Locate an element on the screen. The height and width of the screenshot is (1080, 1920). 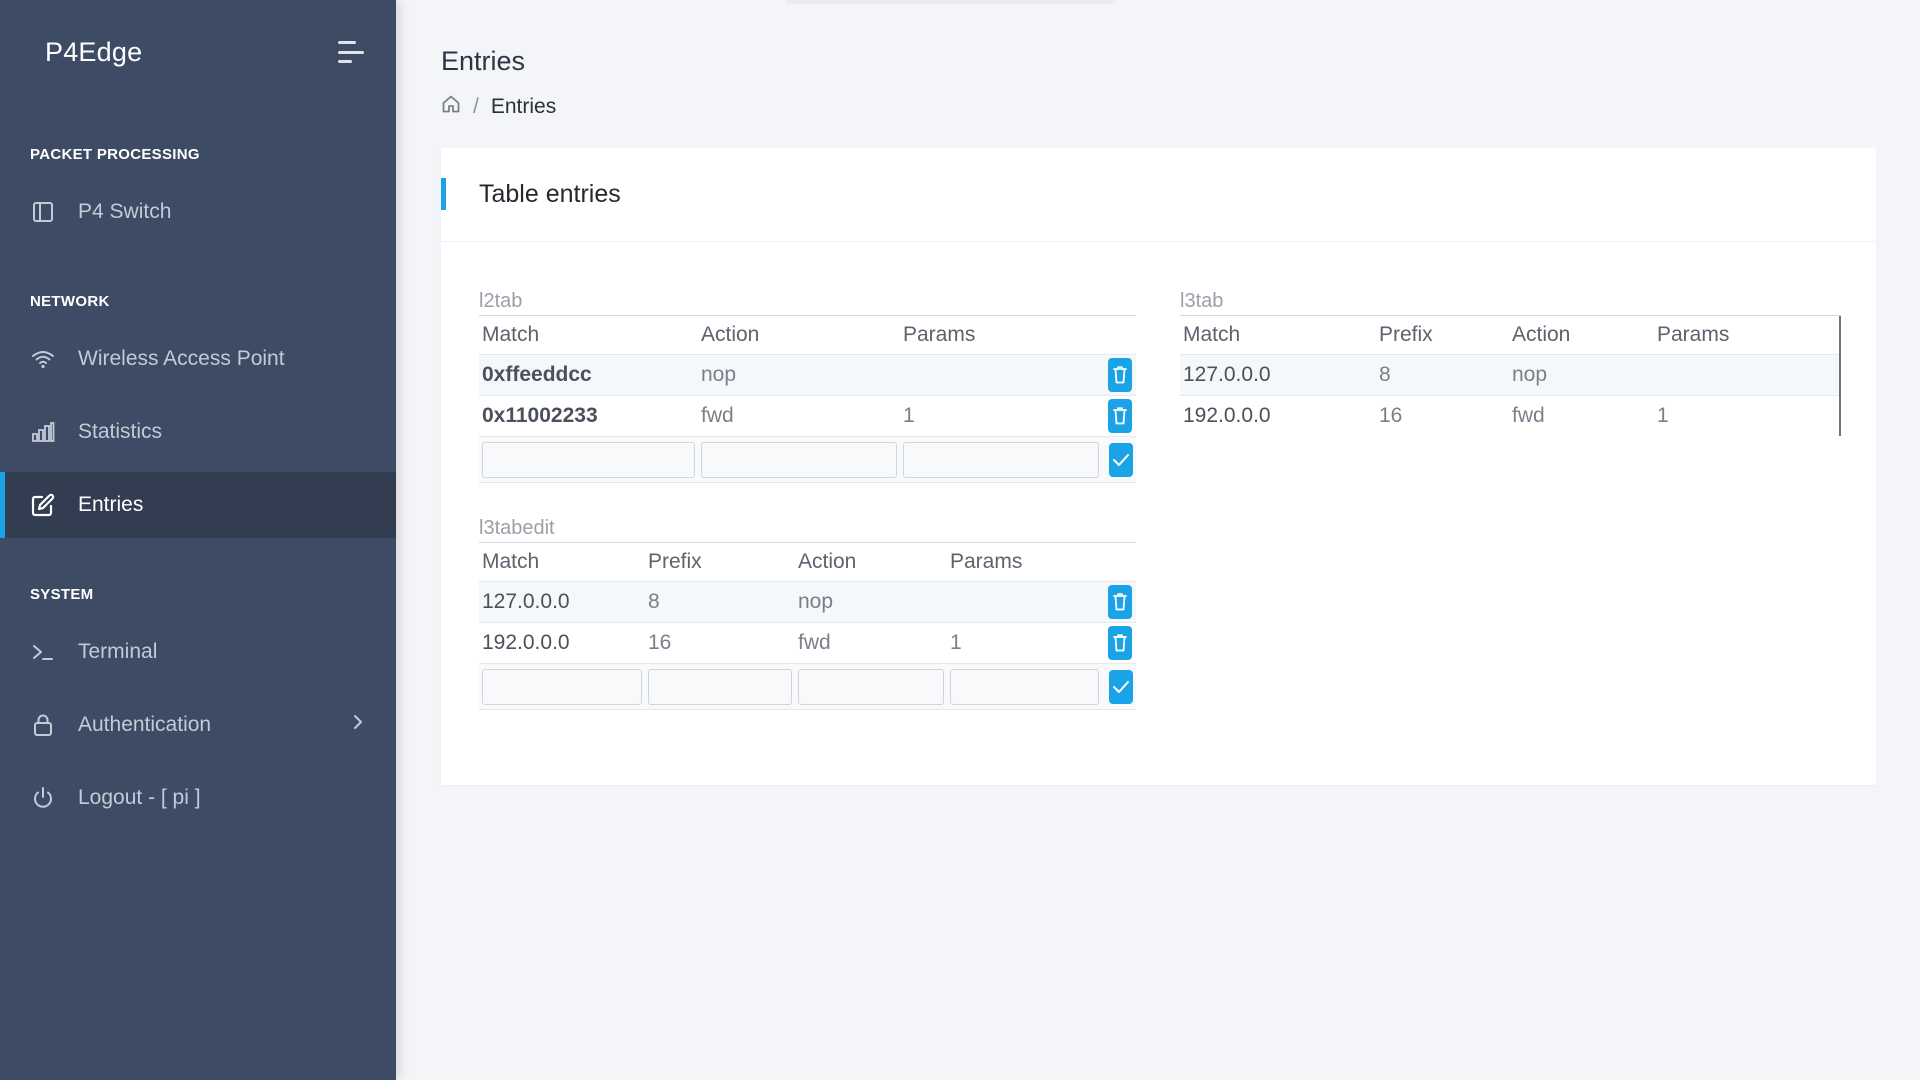
sidebar-item-label: Terminal is located at coordinates (118, 651).